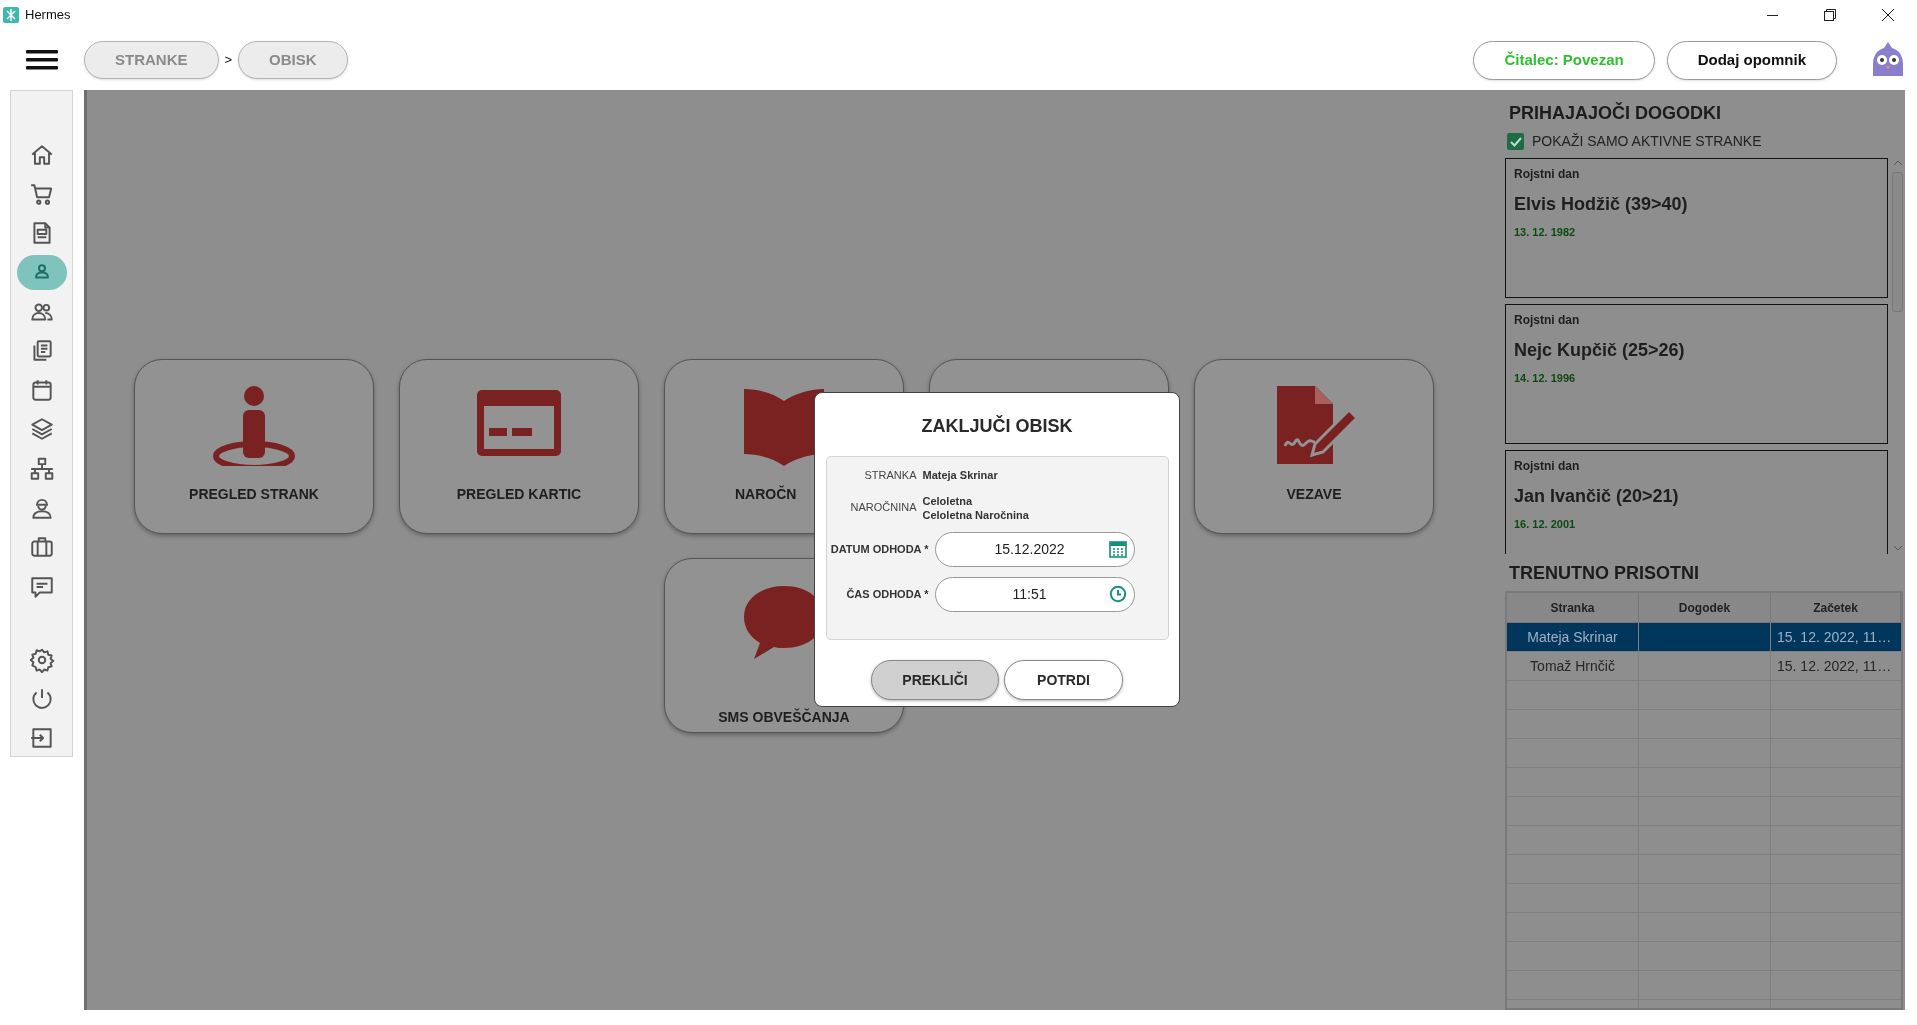  I want to click on settings-icon, so click(41, 659).